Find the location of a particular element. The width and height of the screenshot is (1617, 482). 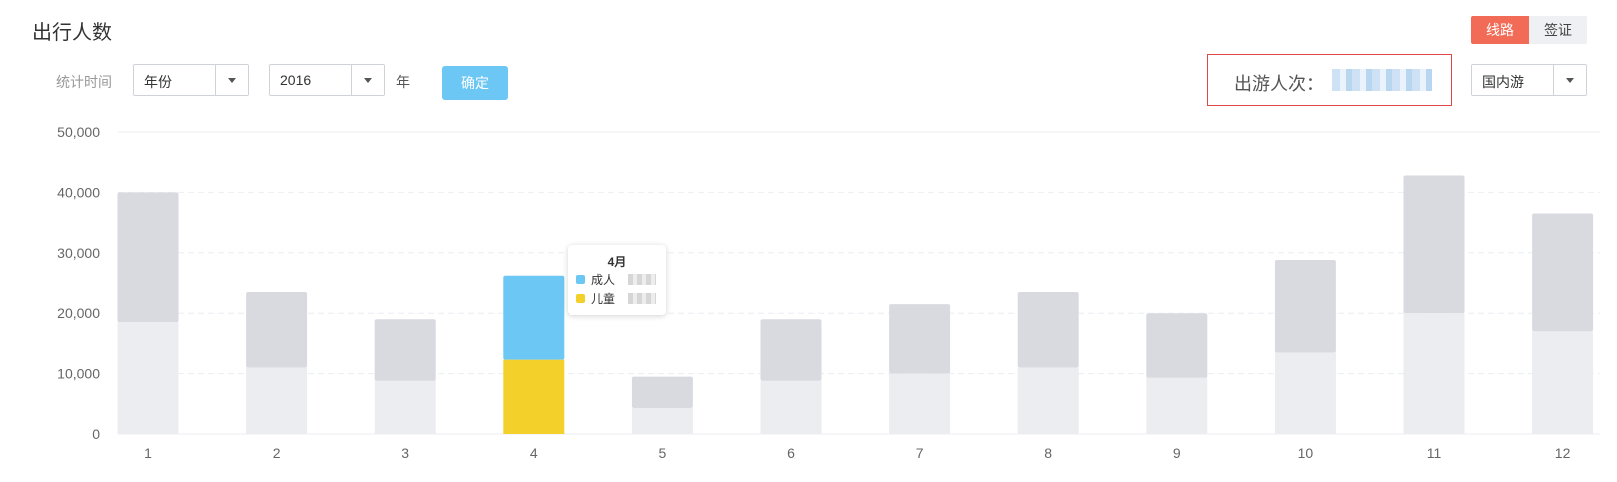

y-tick-label: 30,000 is located at coordinates (78, 253).